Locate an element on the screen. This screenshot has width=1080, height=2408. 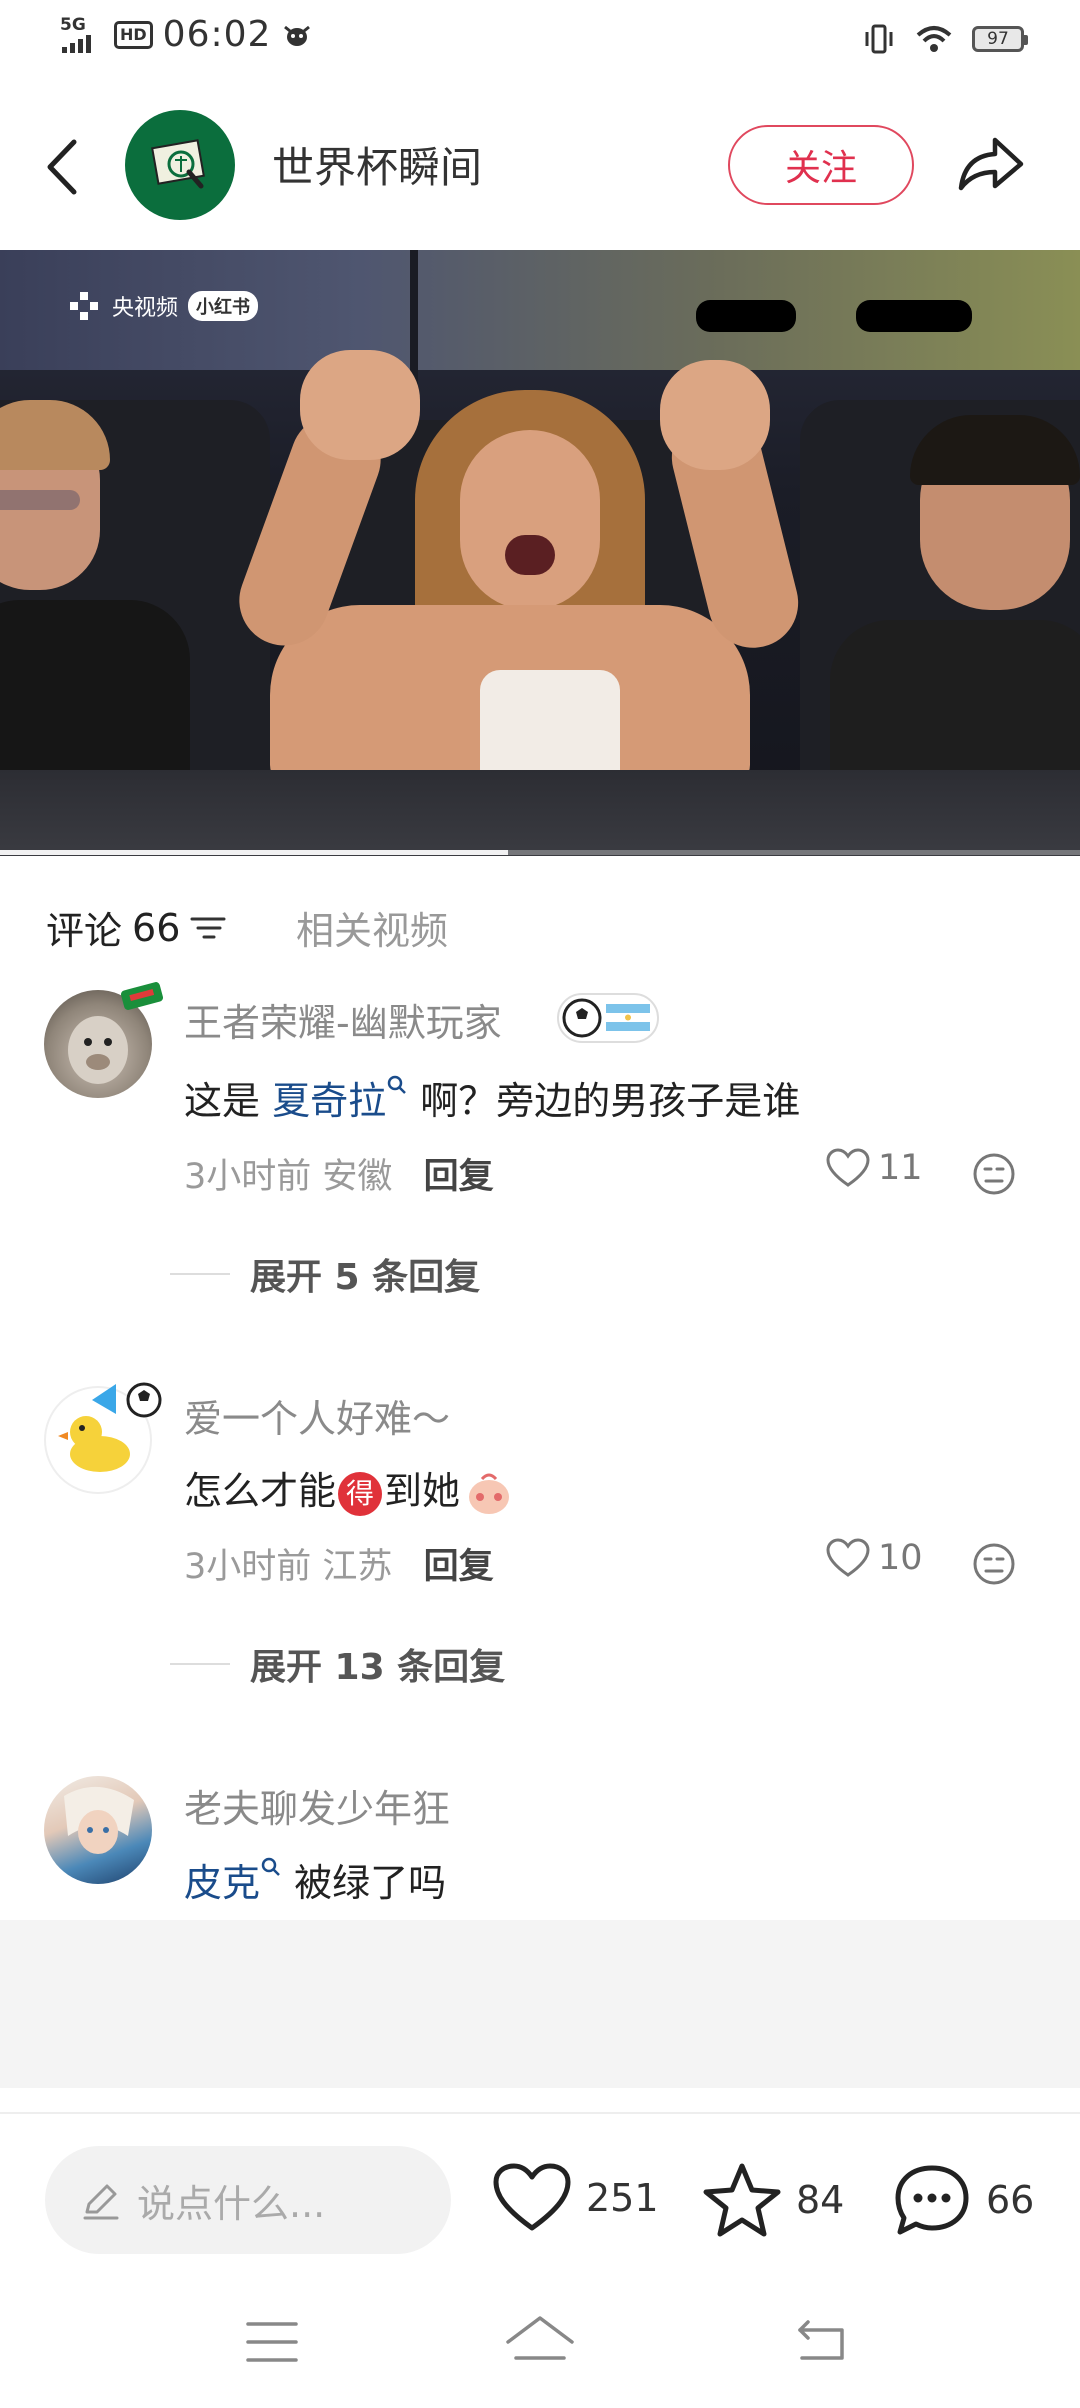
home-icon is located at coordinates (540, 2340).